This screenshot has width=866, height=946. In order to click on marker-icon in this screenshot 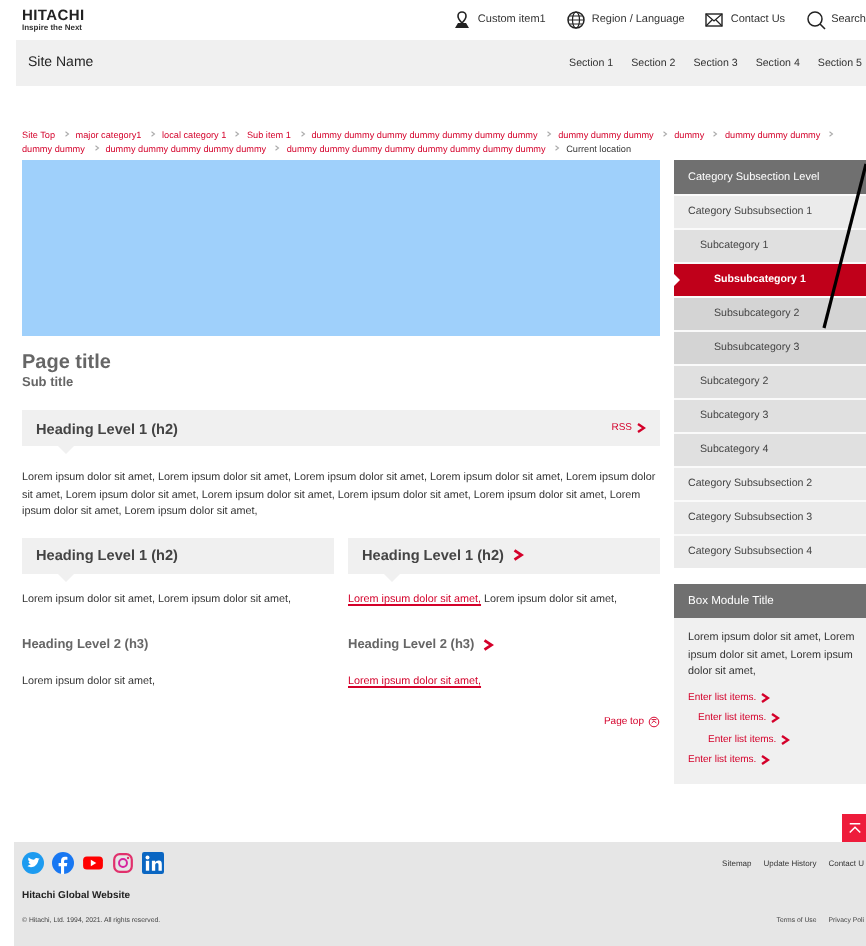, I will do `click(677, 280)`.